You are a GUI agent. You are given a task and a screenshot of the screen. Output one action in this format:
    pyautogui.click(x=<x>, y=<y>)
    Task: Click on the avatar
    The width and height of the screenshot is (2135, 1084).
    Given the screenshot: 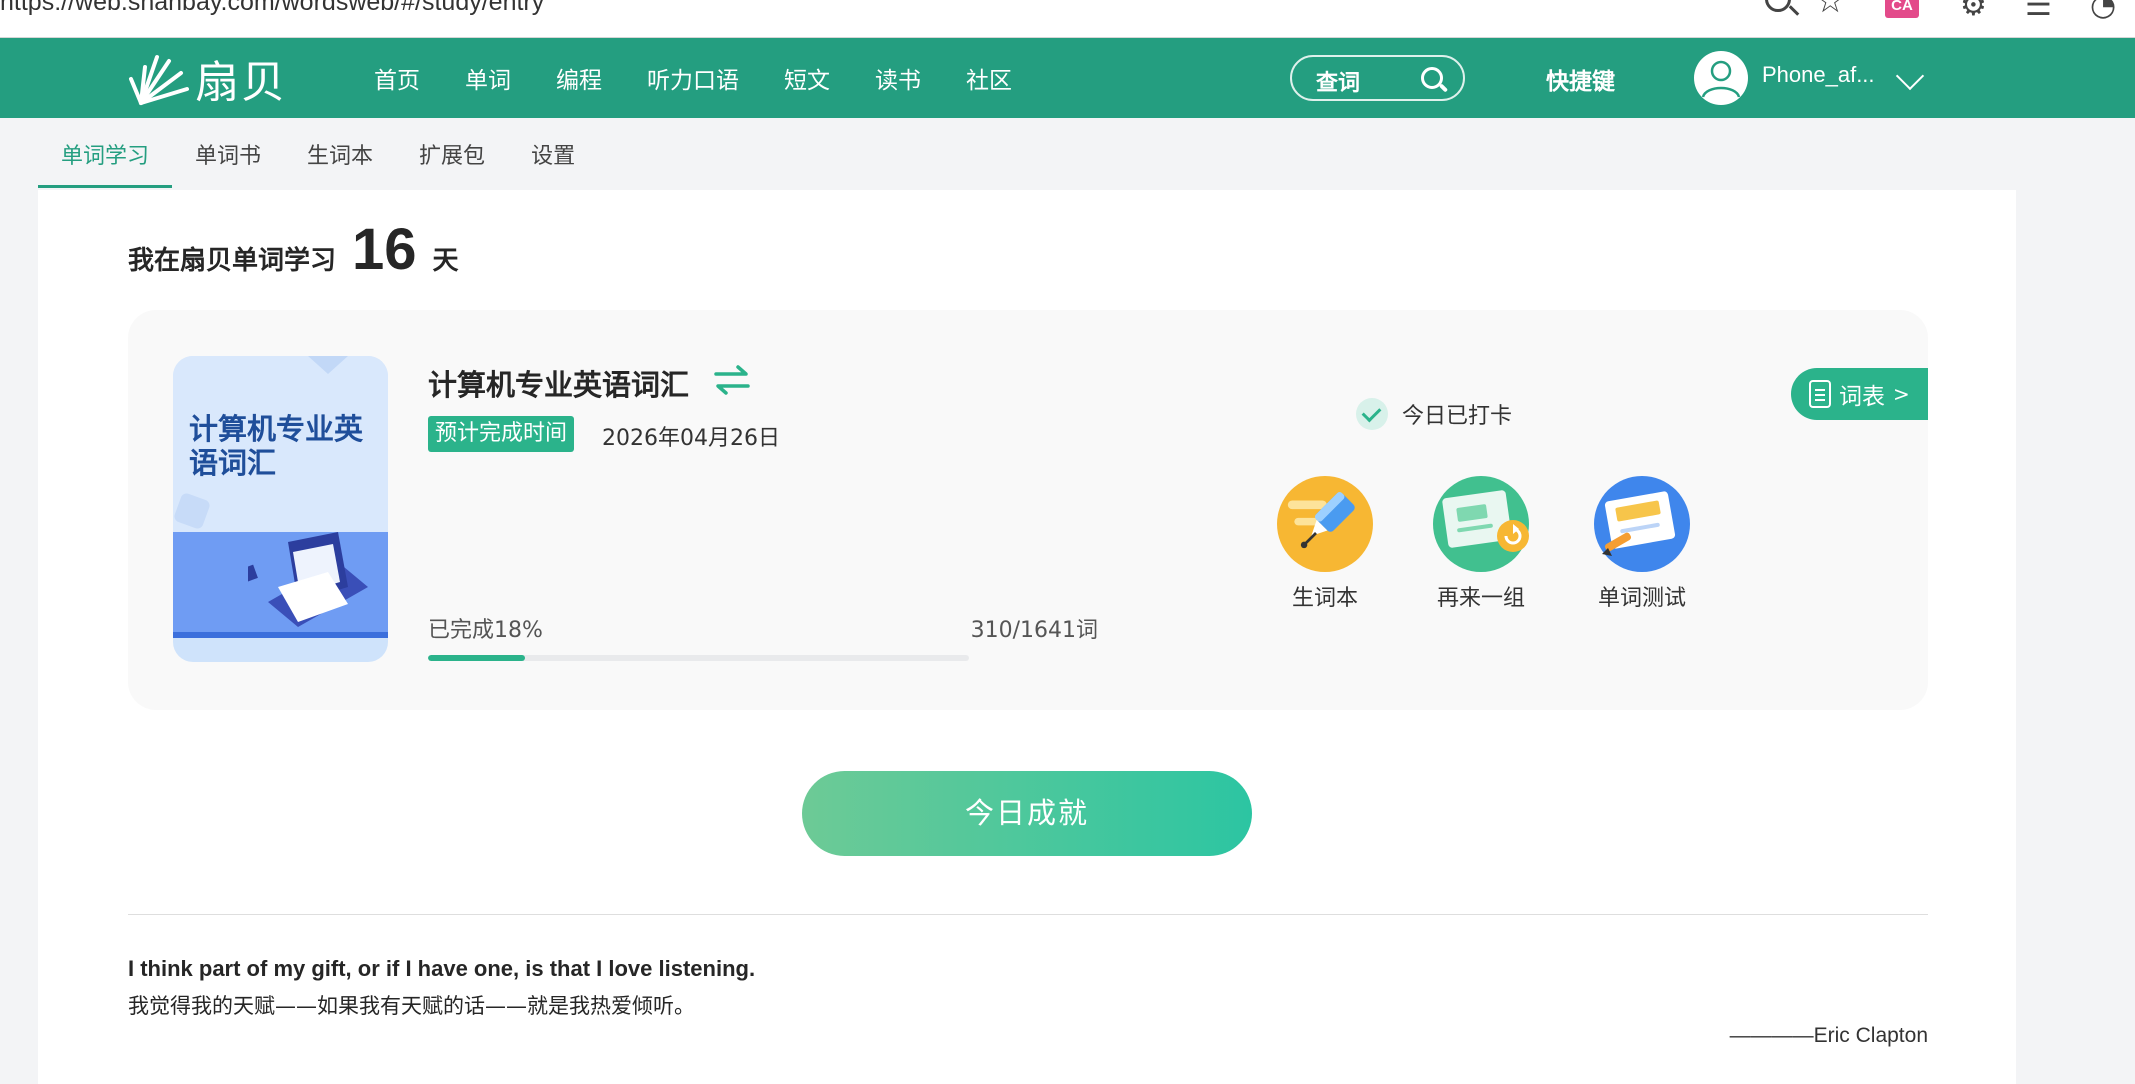 What is the action you would take?
    pyautogui.click(x=1721, y=78)
    